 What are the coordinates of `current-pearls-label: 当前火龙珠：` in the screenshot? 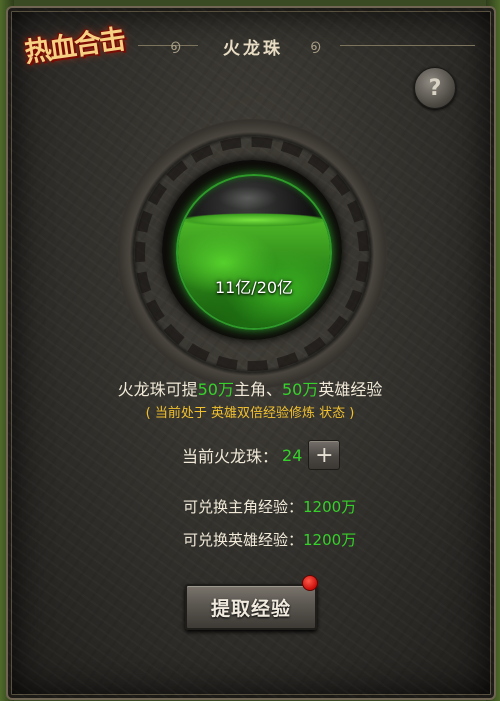 It's located at (230, 456).